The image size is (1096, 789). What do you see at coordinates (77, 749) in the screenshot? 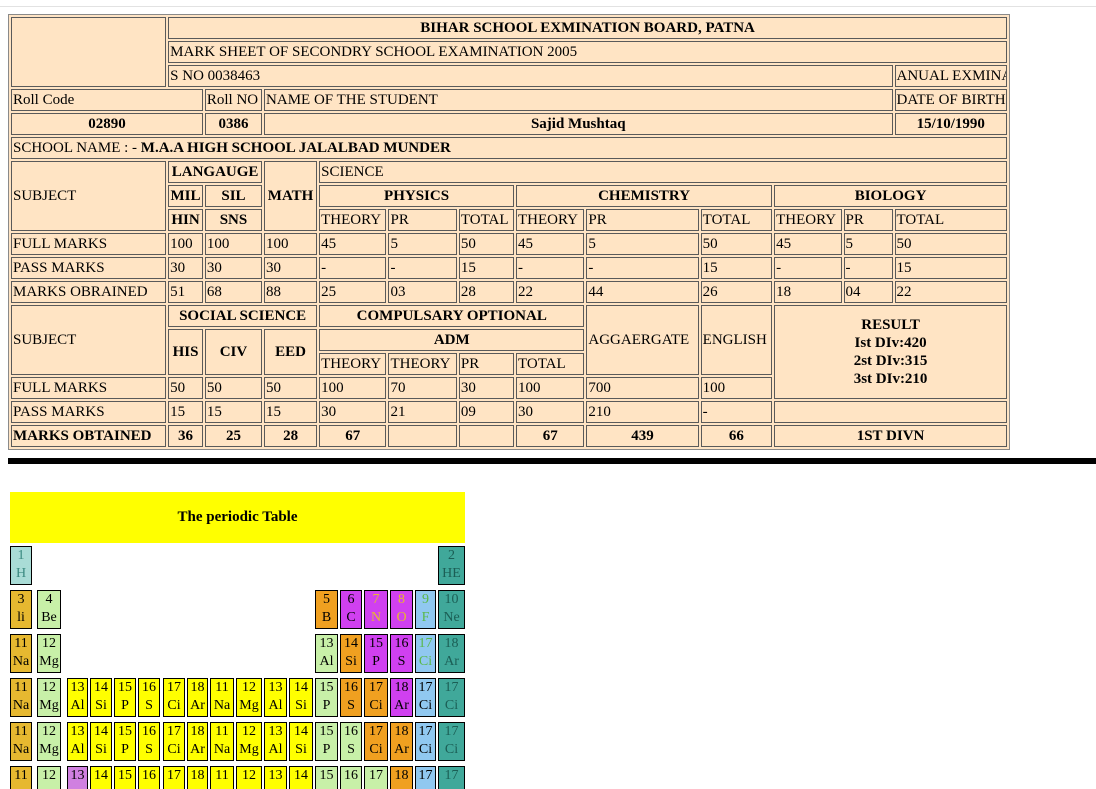
I see `element-symbol: Al` at bounding box center [77, 749].